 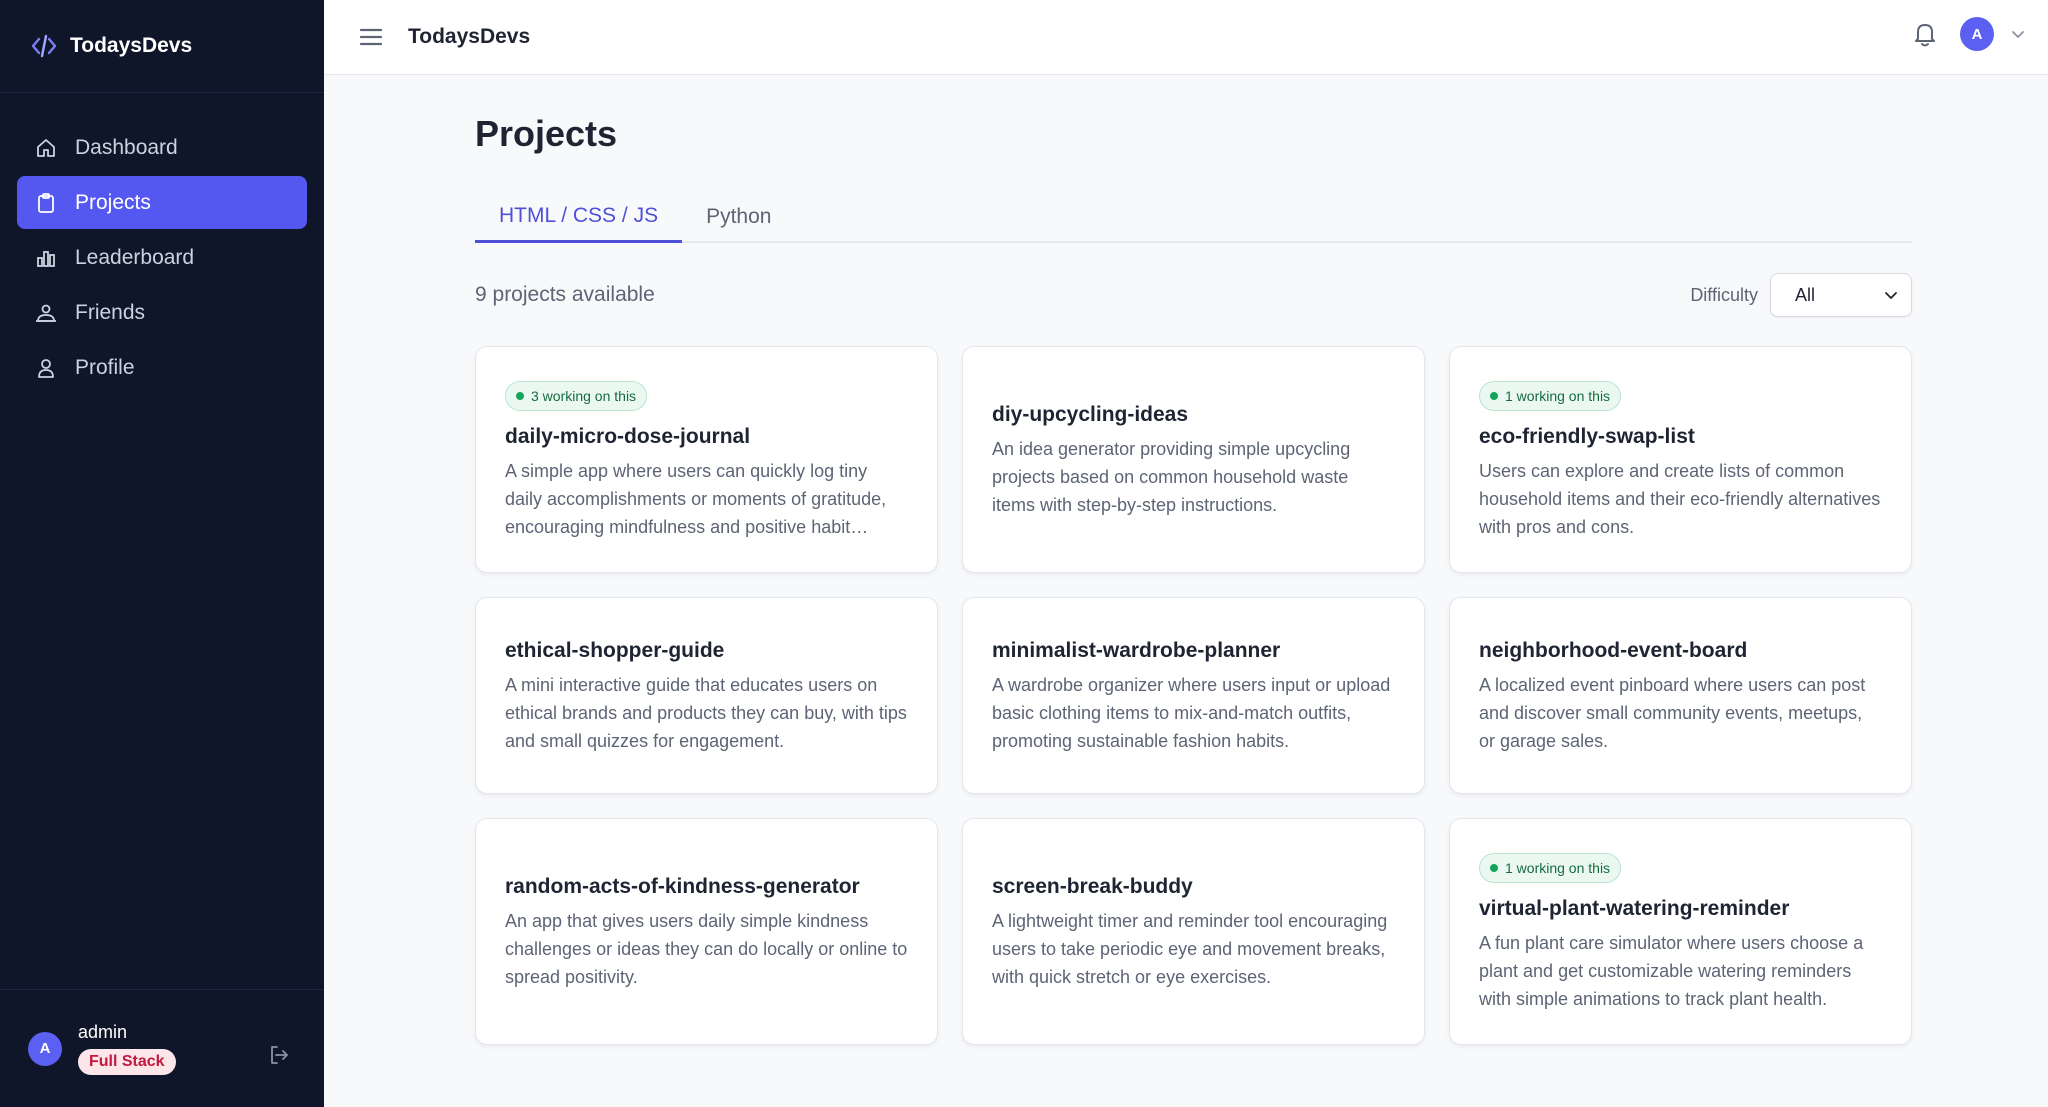 I want to click on role-badge: Full Stack, so click(x=127, y=1062).